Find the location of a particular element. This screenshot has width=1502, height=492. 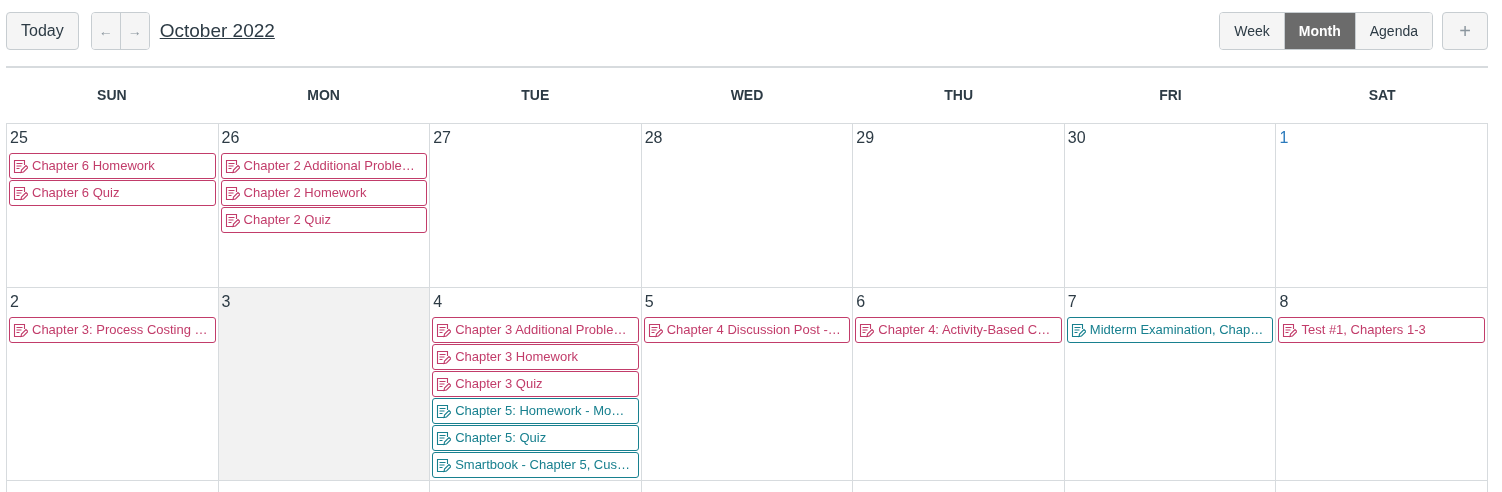

weekday-label: TUE is located at coordinates (535, 95).